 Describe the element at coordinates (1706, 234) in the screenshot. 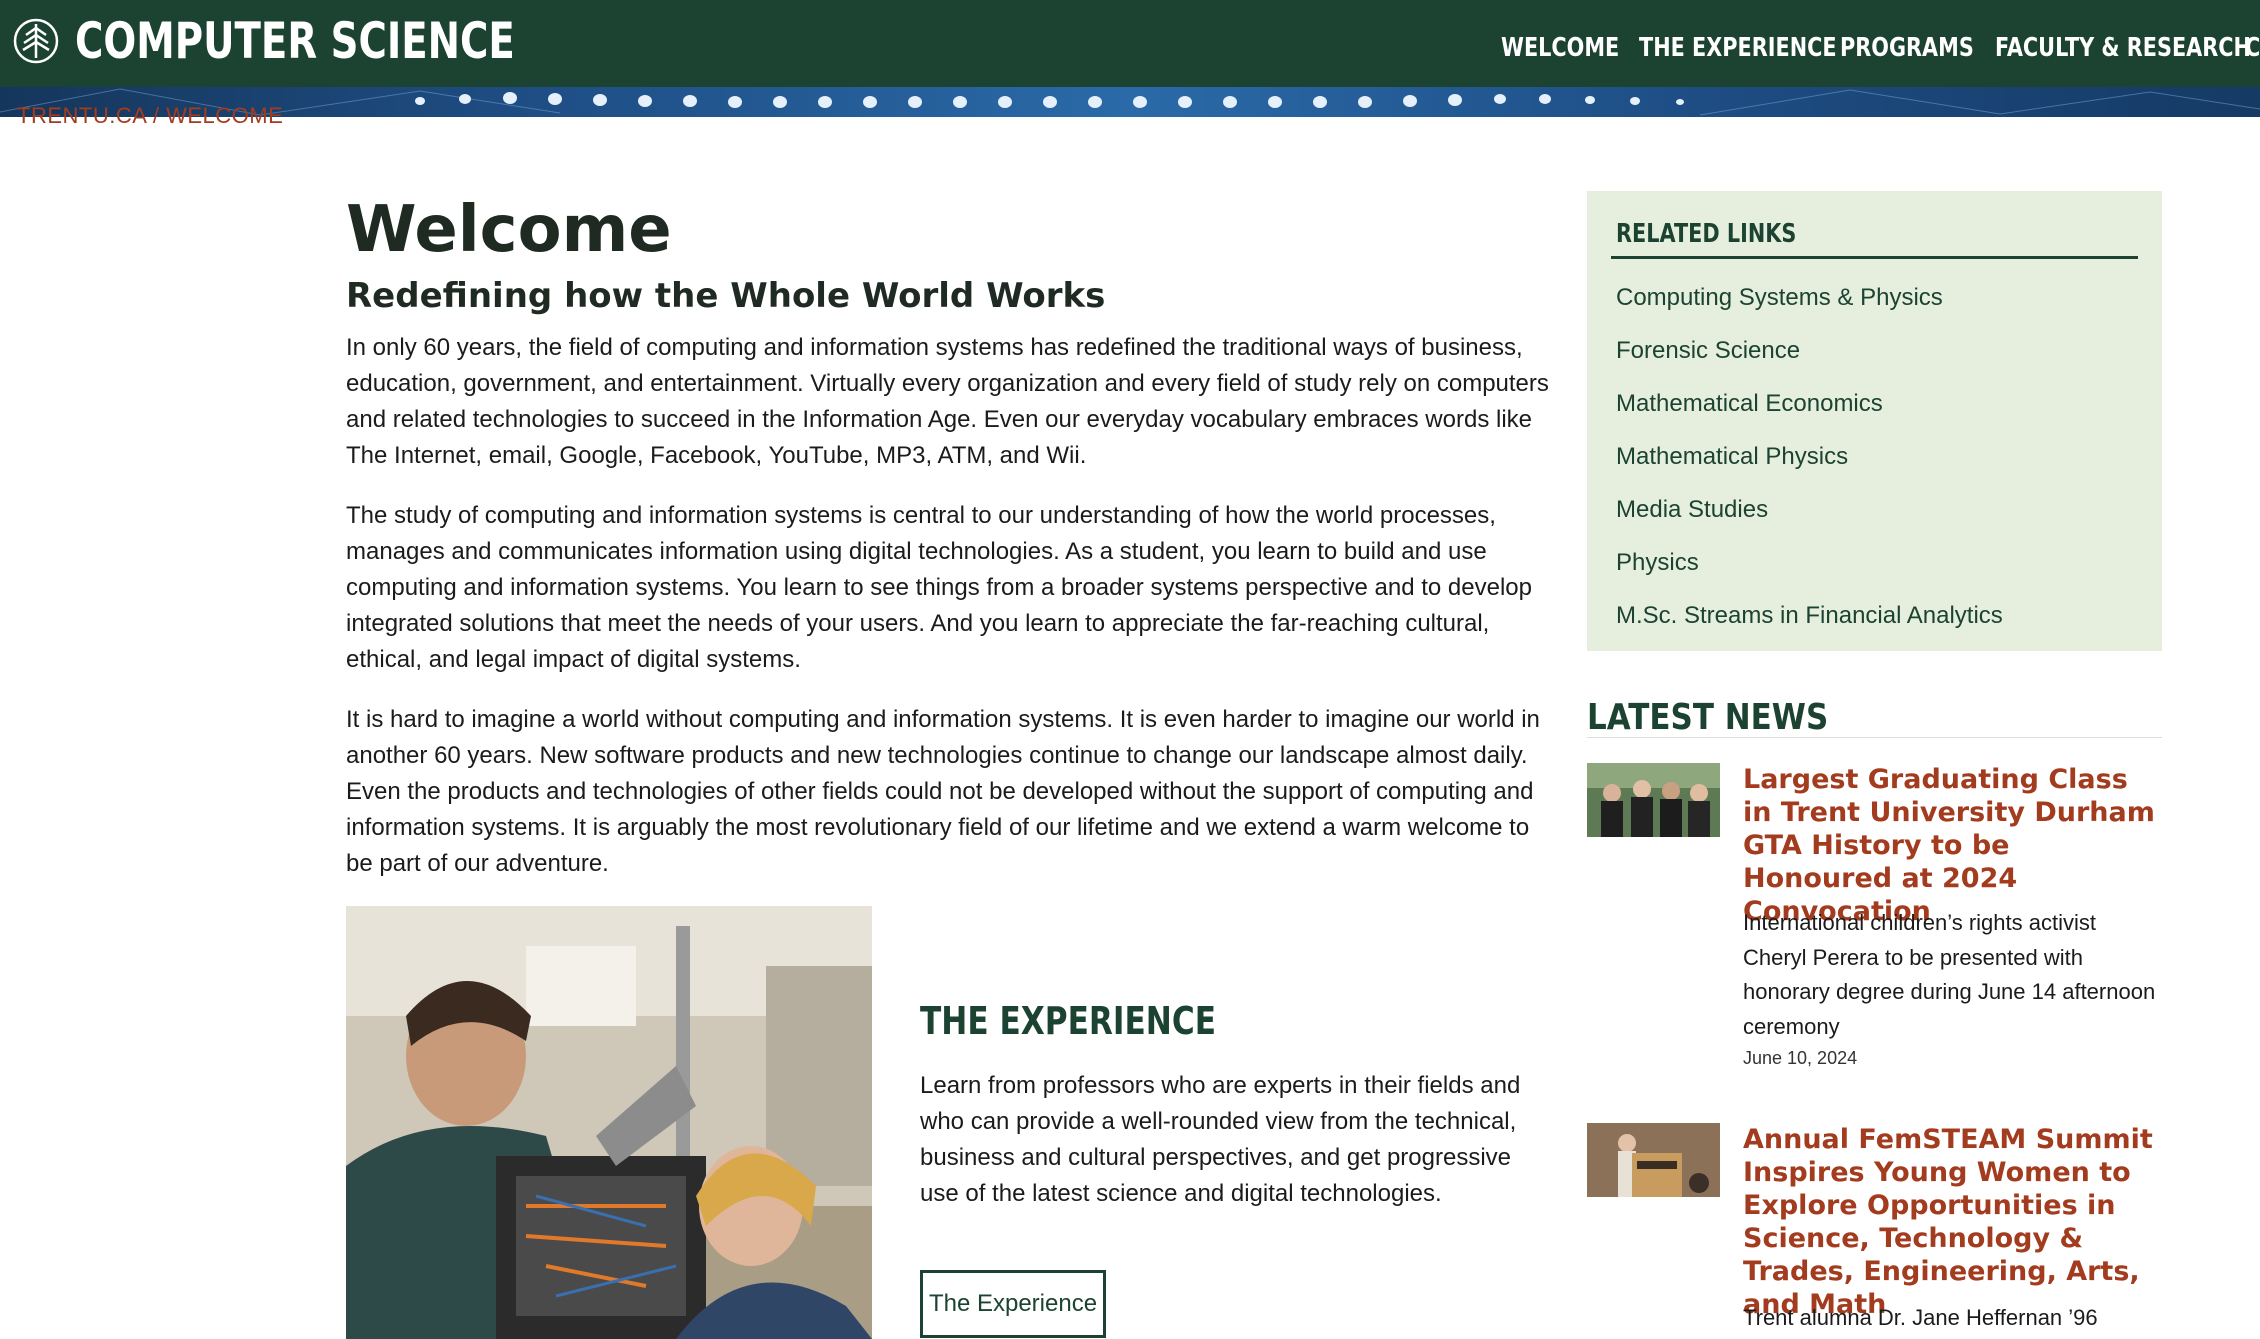

I see `related-links-title: RELATED LINKS` at that location.